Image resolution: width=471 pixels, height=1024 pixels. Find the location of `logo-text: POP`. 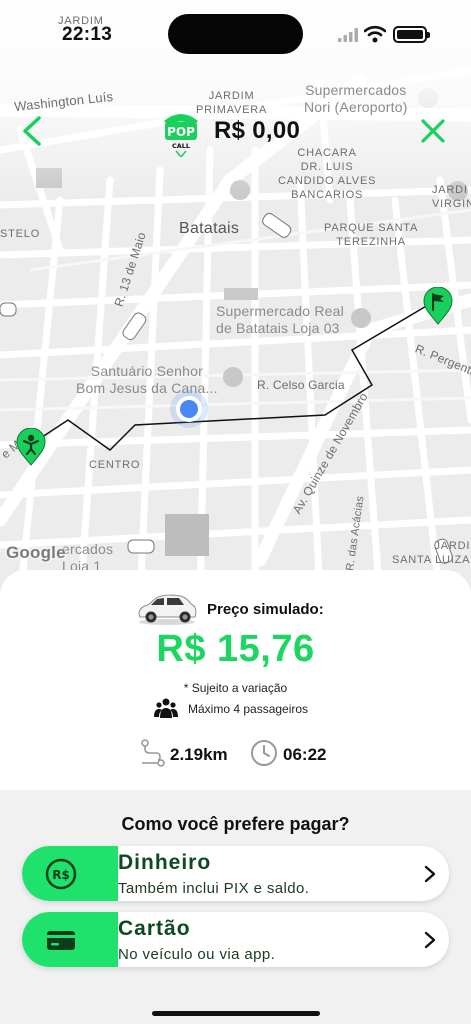

logo-text: POP is located at coordinates (181, 132).